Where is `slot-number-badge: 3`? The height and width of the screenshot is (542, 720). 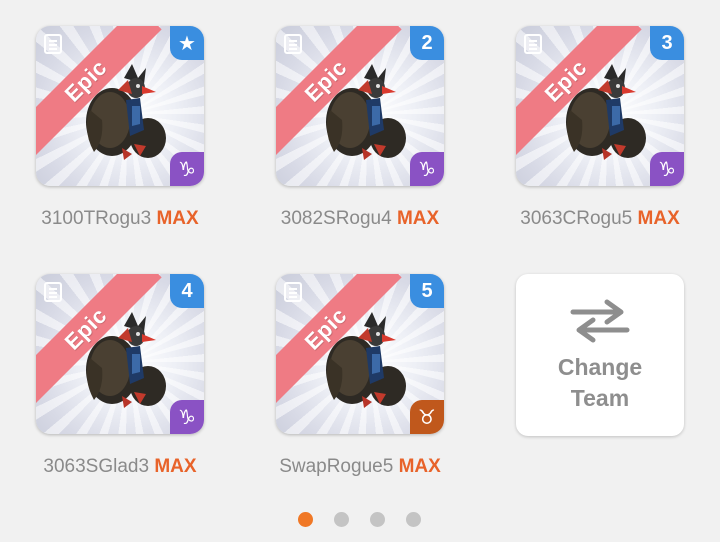
slot-number-badge: 3 is located at coordinates (667, 43).